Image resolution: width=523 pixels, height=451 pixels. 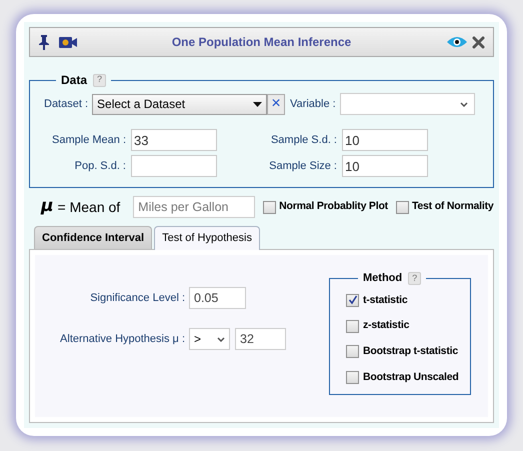 I want to click on window-title: One Population Mean Inference, so click(x=261, y=42).